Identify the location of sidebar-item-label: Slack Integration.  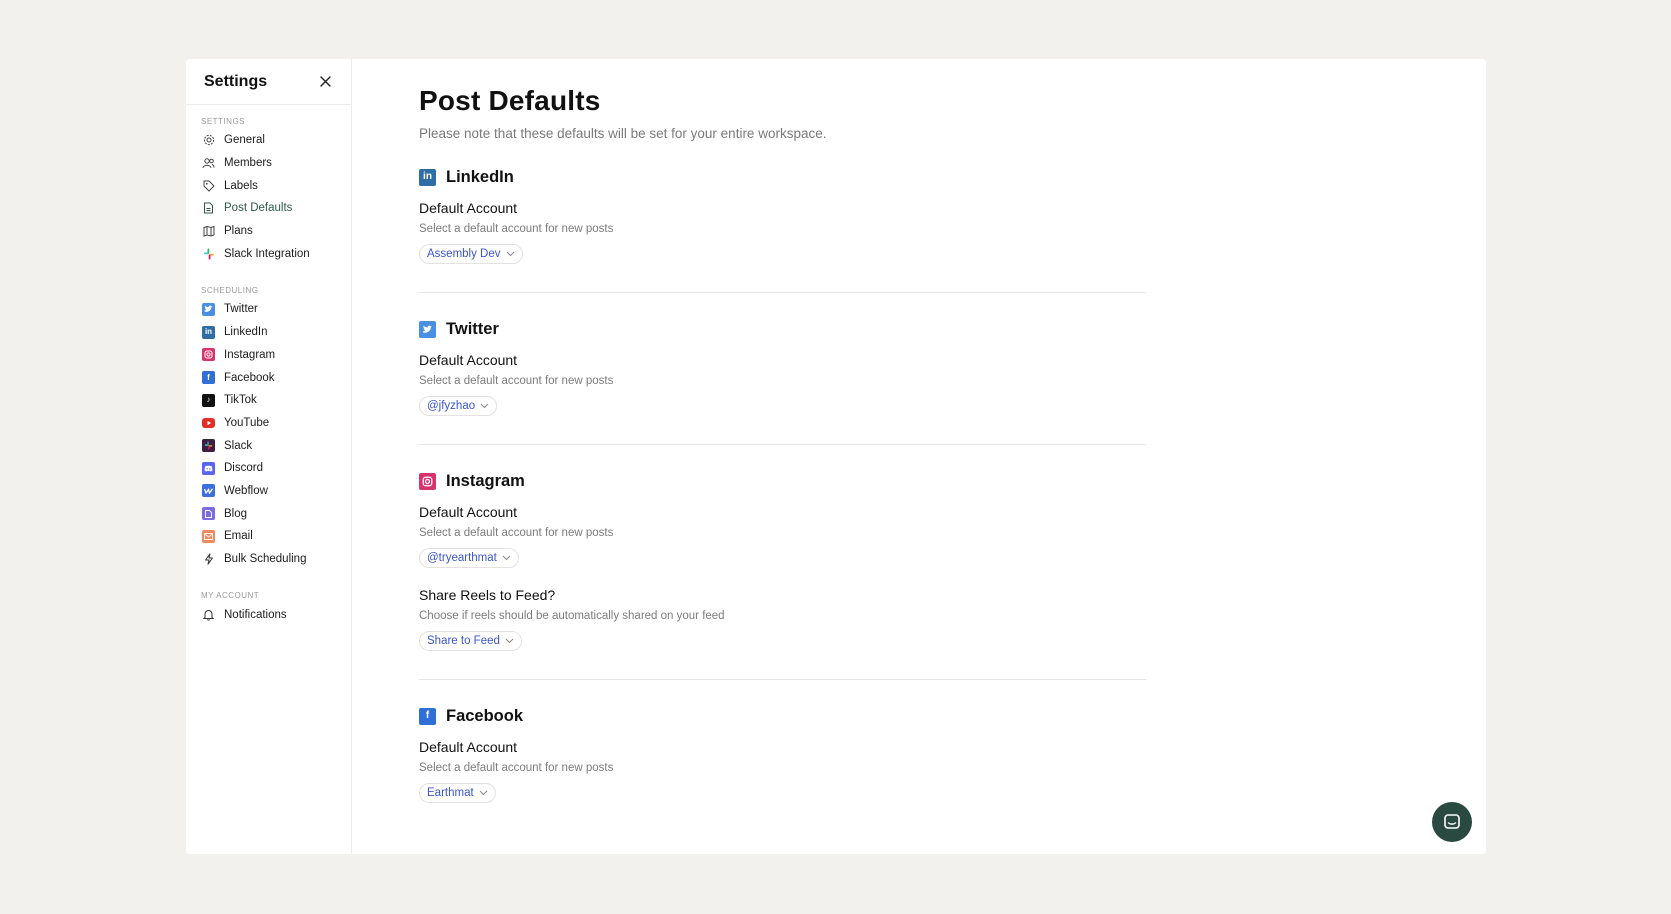
(267, 253).